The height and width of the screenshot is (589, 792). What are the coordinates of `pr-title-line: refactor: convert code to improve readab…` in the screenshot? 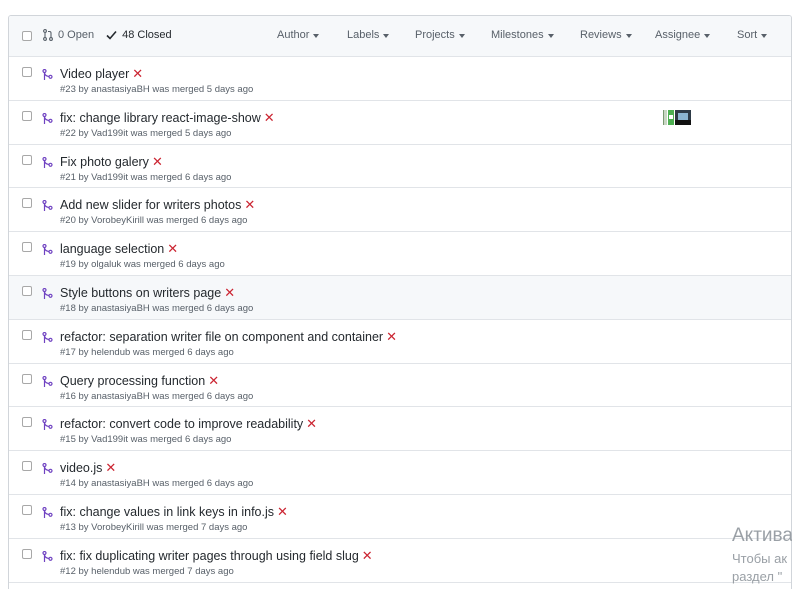 It's located at (188, 424).